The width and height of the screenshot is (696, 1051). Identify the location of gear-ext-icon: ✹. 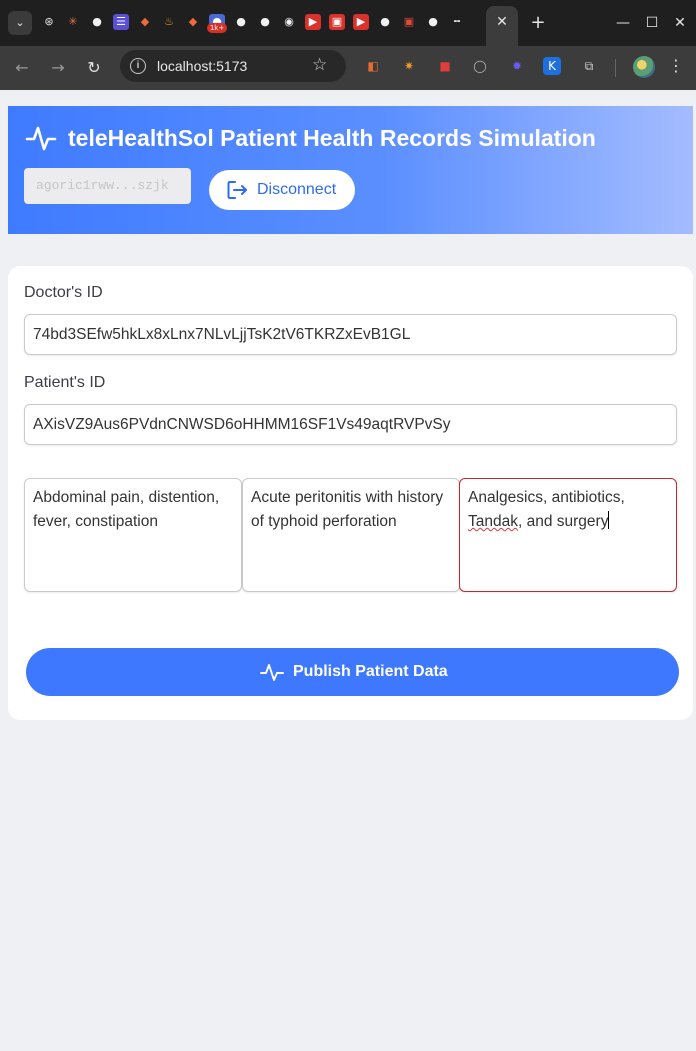
(517, 66).